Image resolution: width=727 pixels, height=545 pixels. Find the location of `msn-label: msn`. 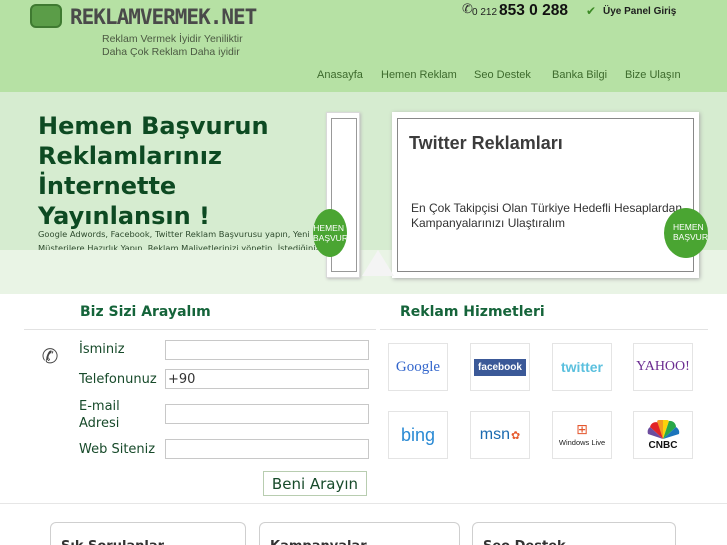

msn-label: msn is located at coordinates (494, 434).